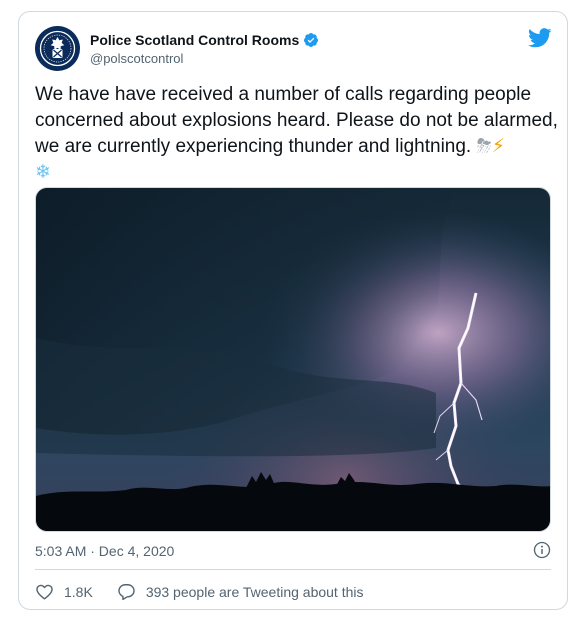 This screenshot has width=579, height=623. I want to click on tweet-timestamp: 5:03 AM · Dec 4, 2020, so click(104, 551).